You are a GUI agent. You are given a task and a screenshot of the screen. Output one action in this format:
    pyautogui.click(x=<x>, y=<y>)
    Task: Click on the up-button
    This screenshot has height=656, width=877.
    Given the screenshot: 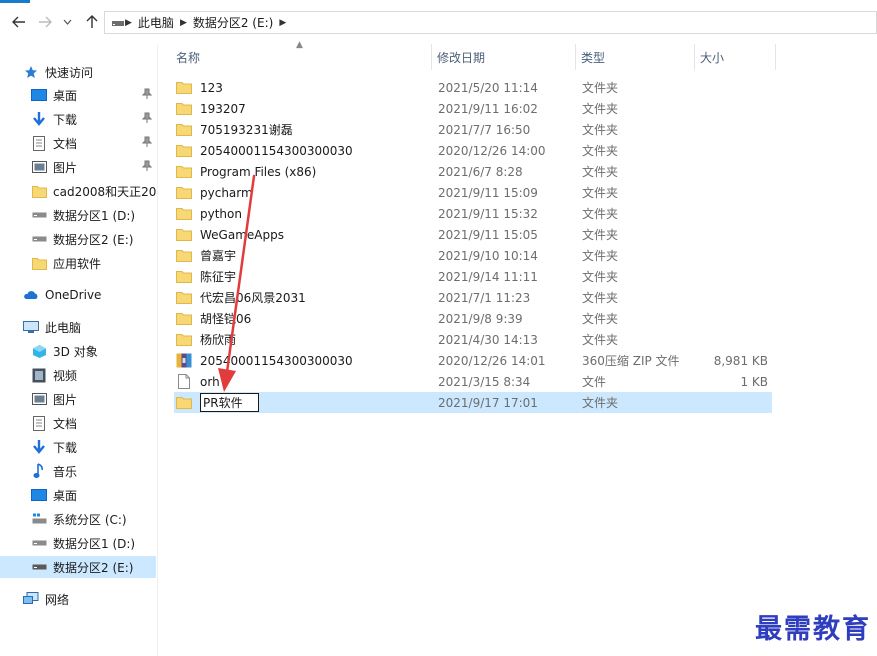 What is the action you would take?
    pyautogui.click(x=92, y=22)
    